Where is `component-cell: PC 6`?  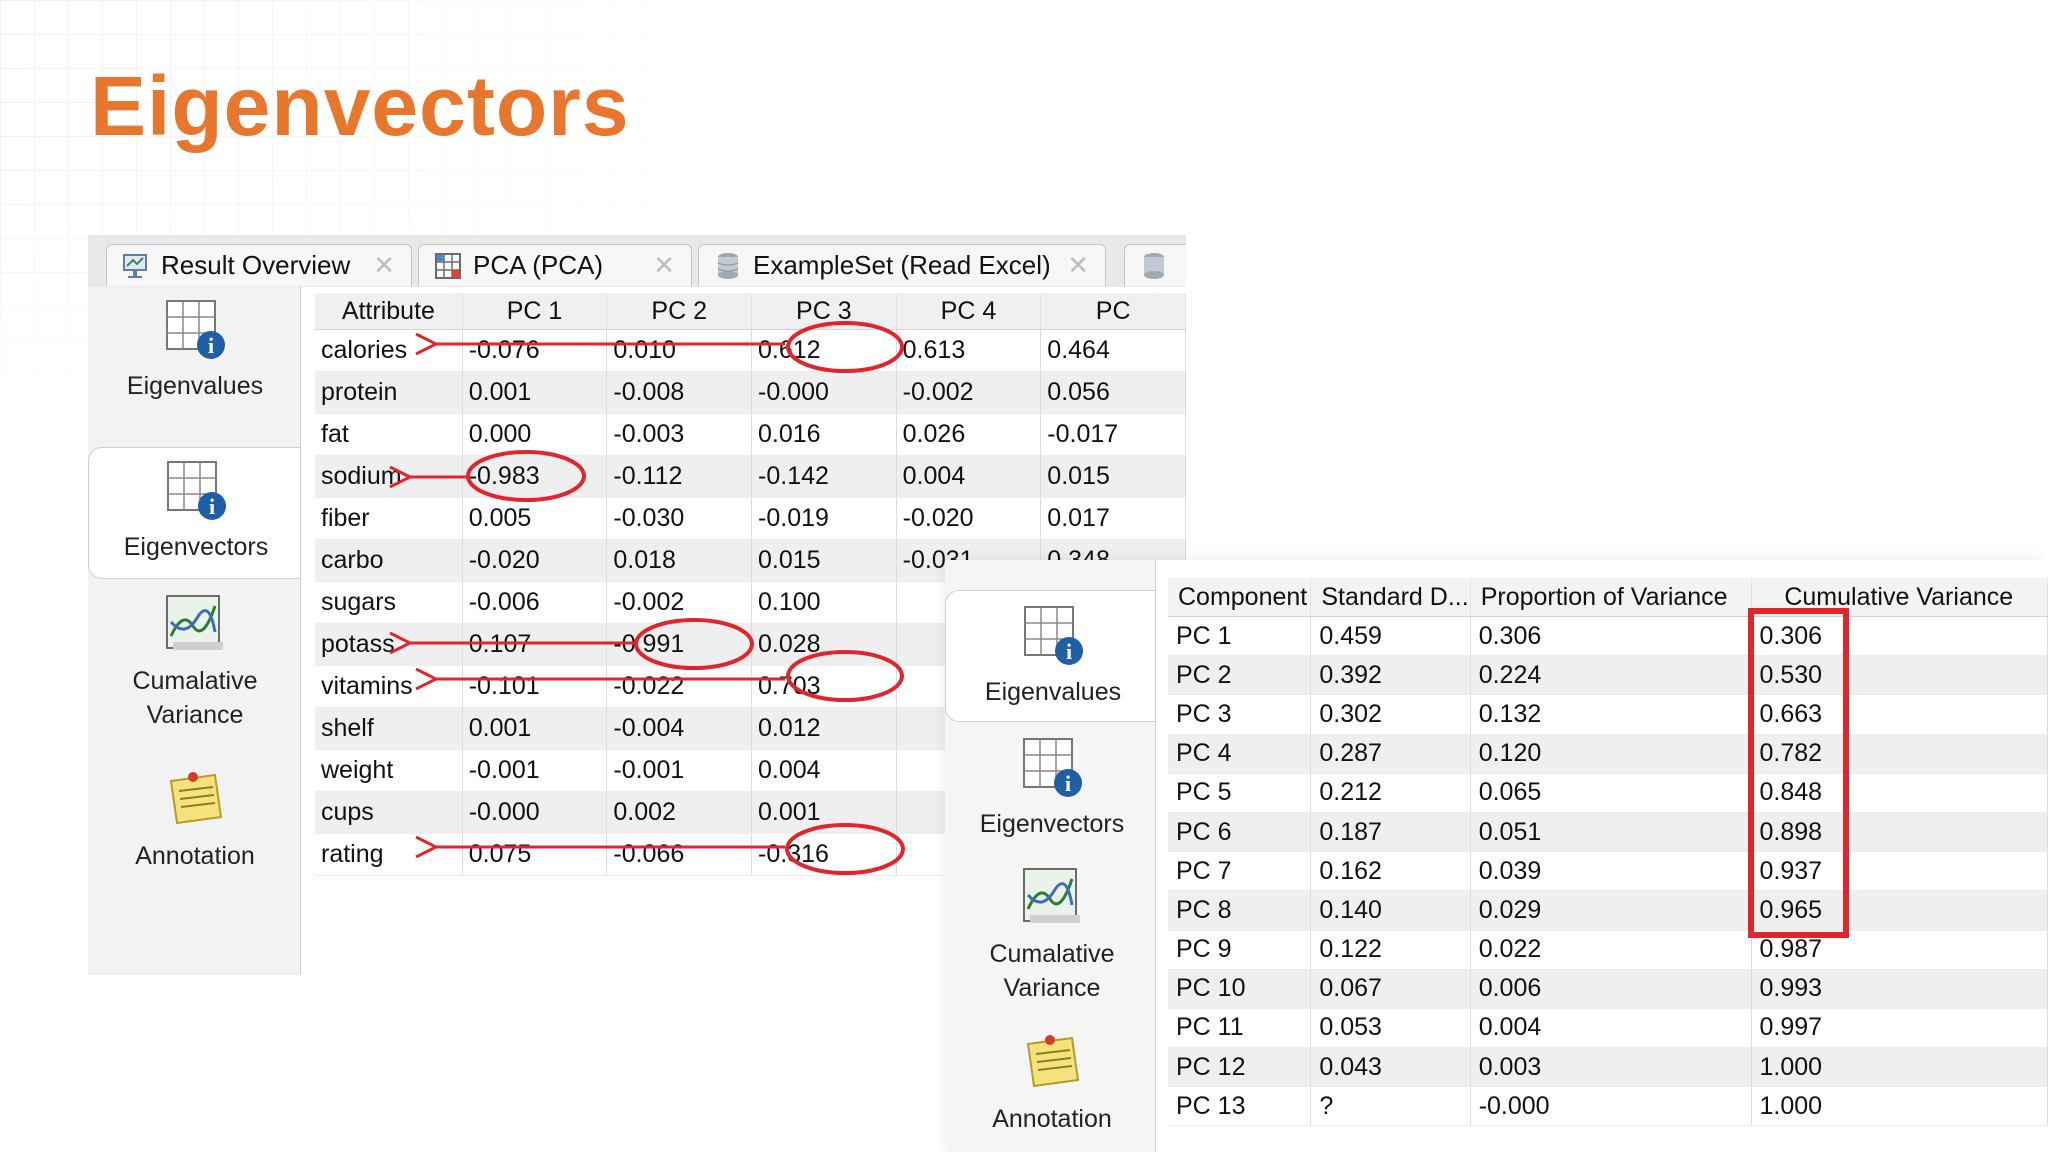
component-cell: PC 6 is located at coordinates (1240, 832).